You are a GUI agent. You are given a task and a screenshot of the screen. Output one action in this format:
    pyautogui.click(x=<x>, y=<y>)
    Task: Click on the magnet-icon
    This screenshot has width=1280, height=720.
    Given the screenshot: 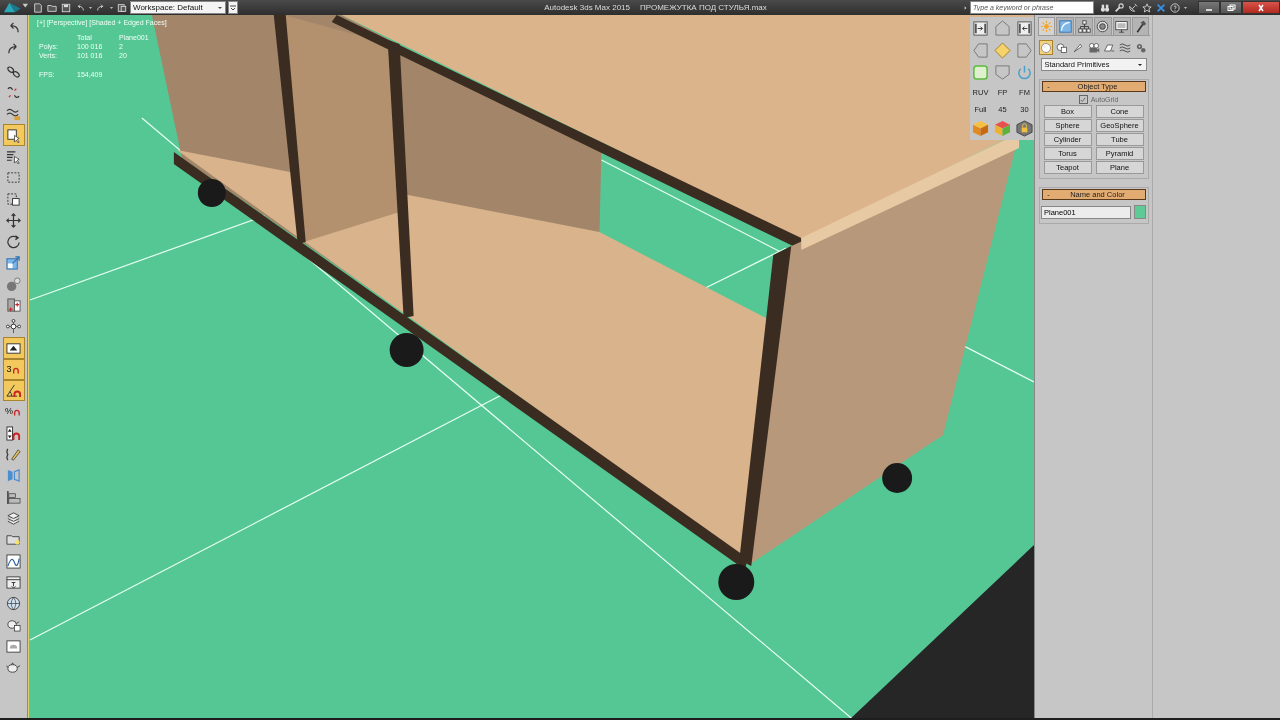 What is the action you would take?
    pyautogui.click(x=17, y=412)
    